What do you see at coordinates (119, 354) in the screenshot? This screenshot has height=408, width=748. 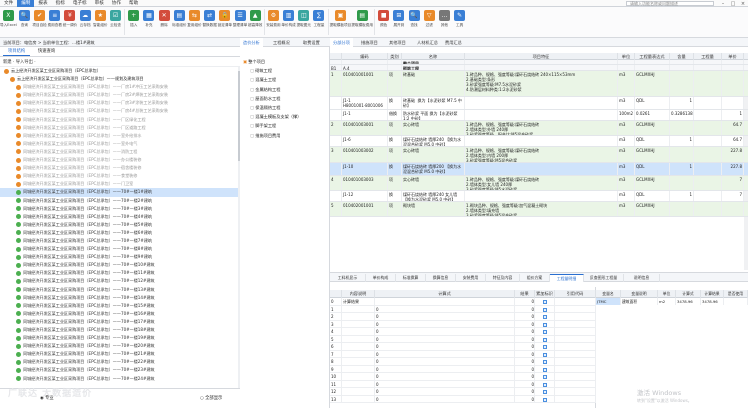 I see `tree-node: 同城经济开发区某工业区采购项目（EPC总承包）——70#一楼21#建筑` at bounding box center [119, 354].